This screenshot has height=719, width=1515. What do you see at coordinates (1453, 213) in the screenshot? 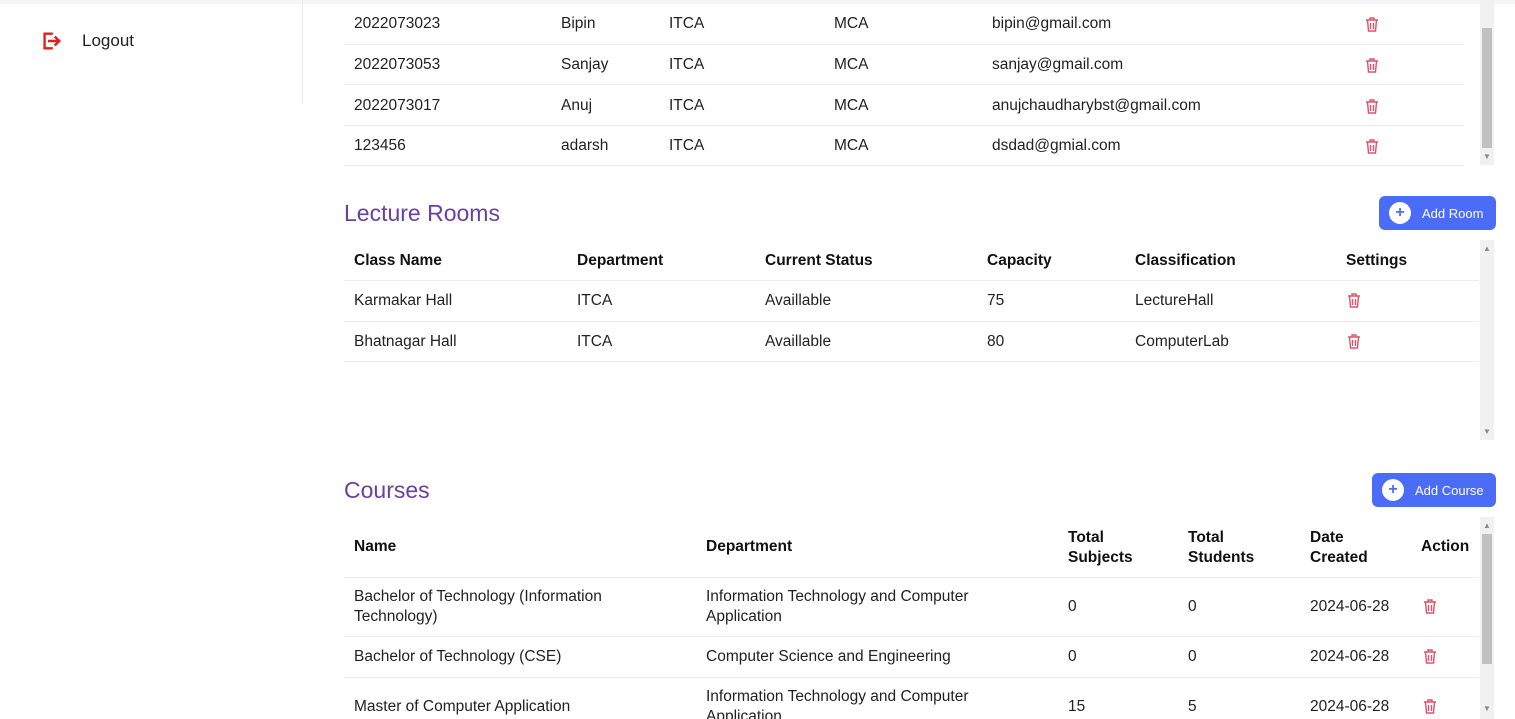
I see `add-room-label: Add Room` at bounding box center [1453, 213].